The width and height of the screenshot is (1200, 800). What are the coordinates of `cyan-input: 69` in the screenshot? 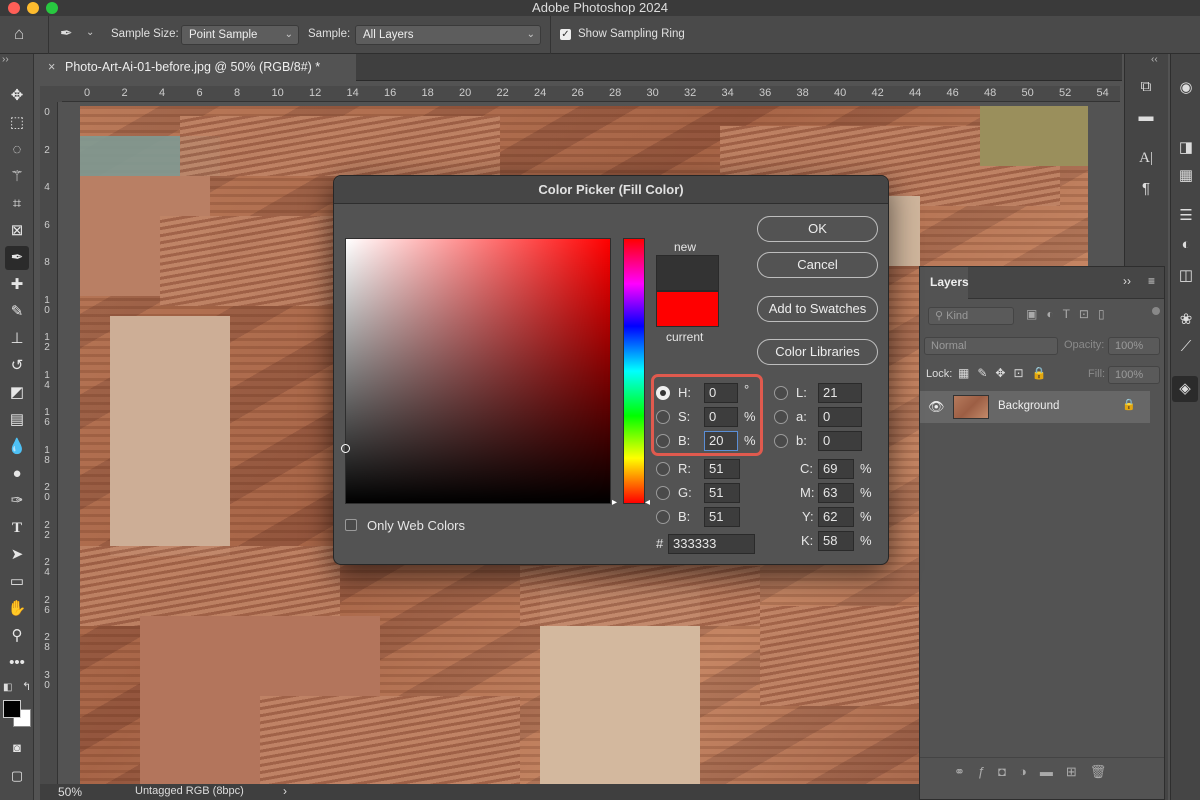 It's located at (836, 469).